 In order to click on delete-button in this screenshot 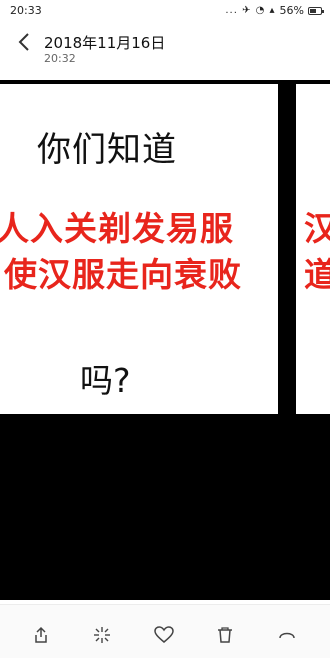, I will do `click(225, 635)`.